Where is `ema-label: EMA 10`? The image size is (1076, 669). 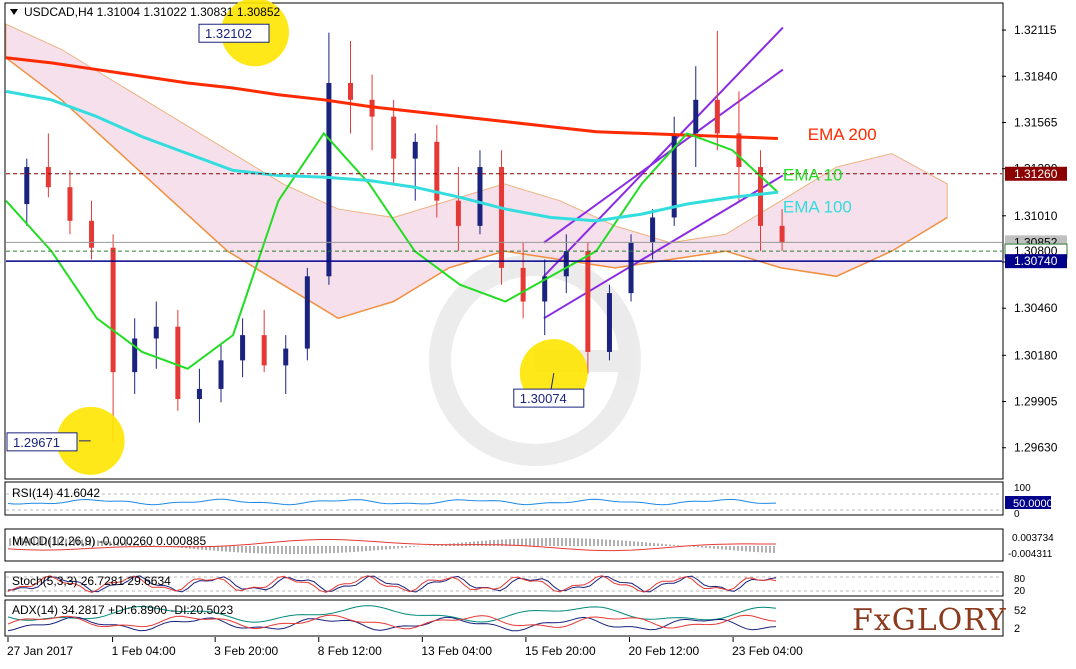 ema-label: EMA 10 is located at coordinates (813, 174).